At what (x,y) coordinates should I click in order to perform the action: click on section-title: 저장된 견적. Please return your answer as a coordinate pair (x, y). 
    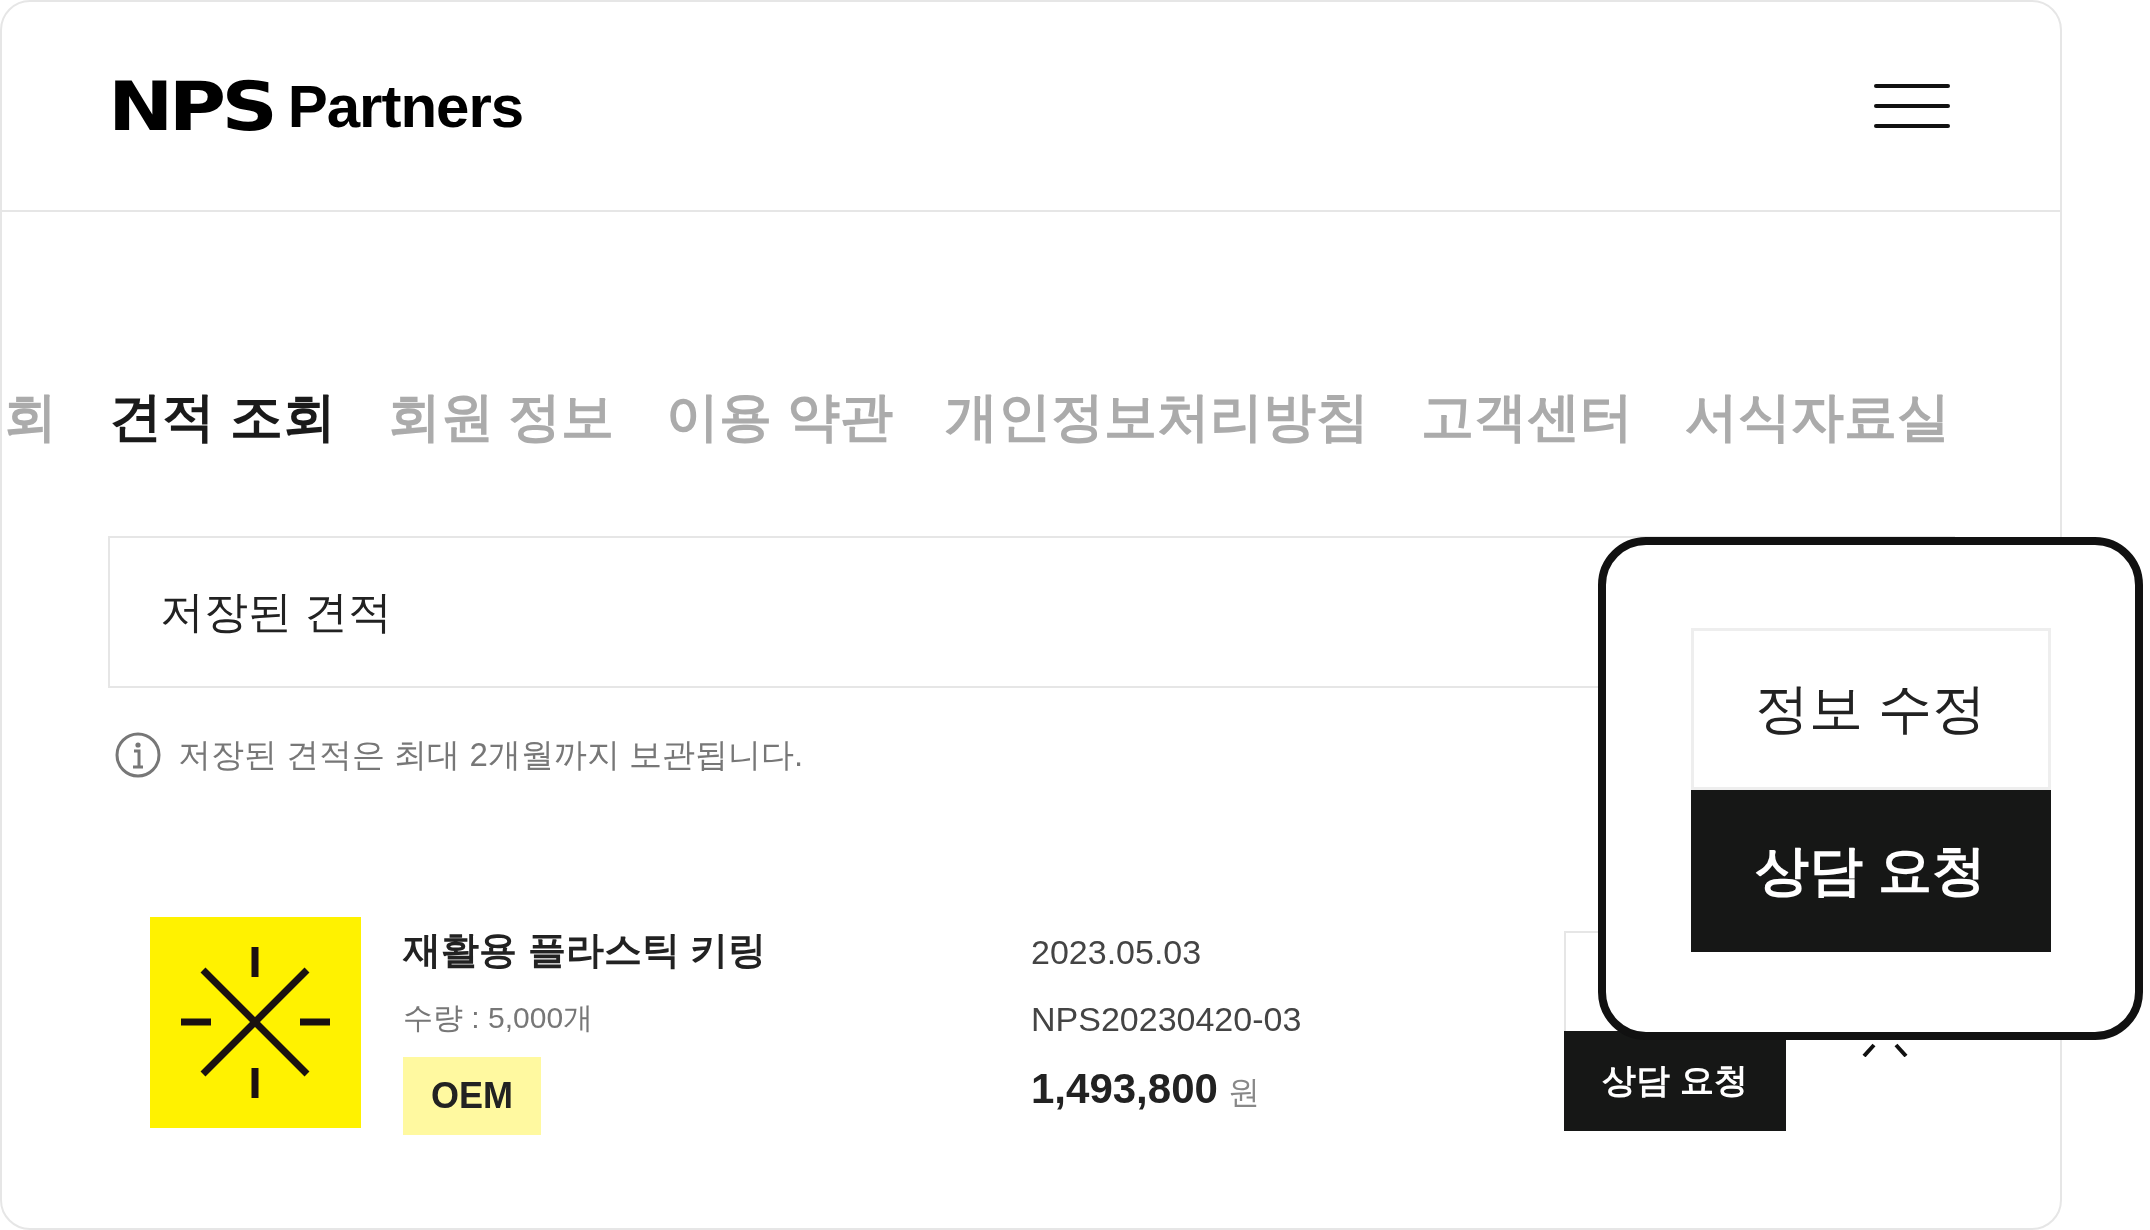
    Looking at the image, I should click on (276, 611).